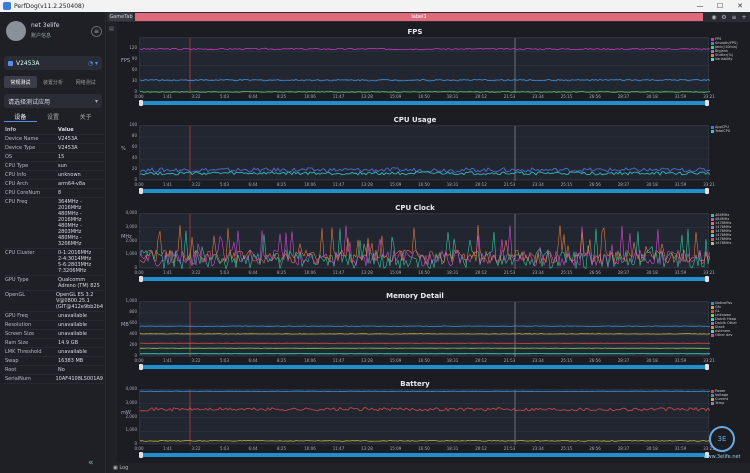 The height and width of the screenshot is (473, 750). What do you see at coordinates (727, 243) in the screenshot?
I see `legend-item: 1478MHz` at bounding box center [727, 243].